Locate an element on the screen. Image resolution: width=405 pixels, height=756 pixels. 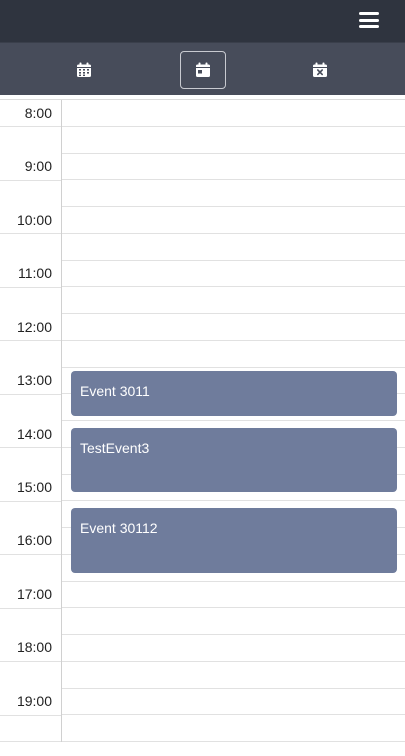
event-title: Event 3011 is located at coordinates (115, 391).